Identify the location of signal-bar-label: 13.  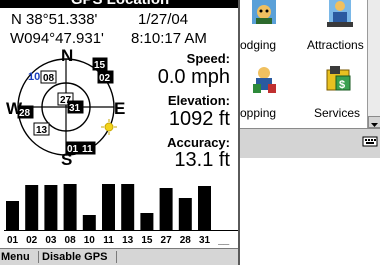
(128, 240).